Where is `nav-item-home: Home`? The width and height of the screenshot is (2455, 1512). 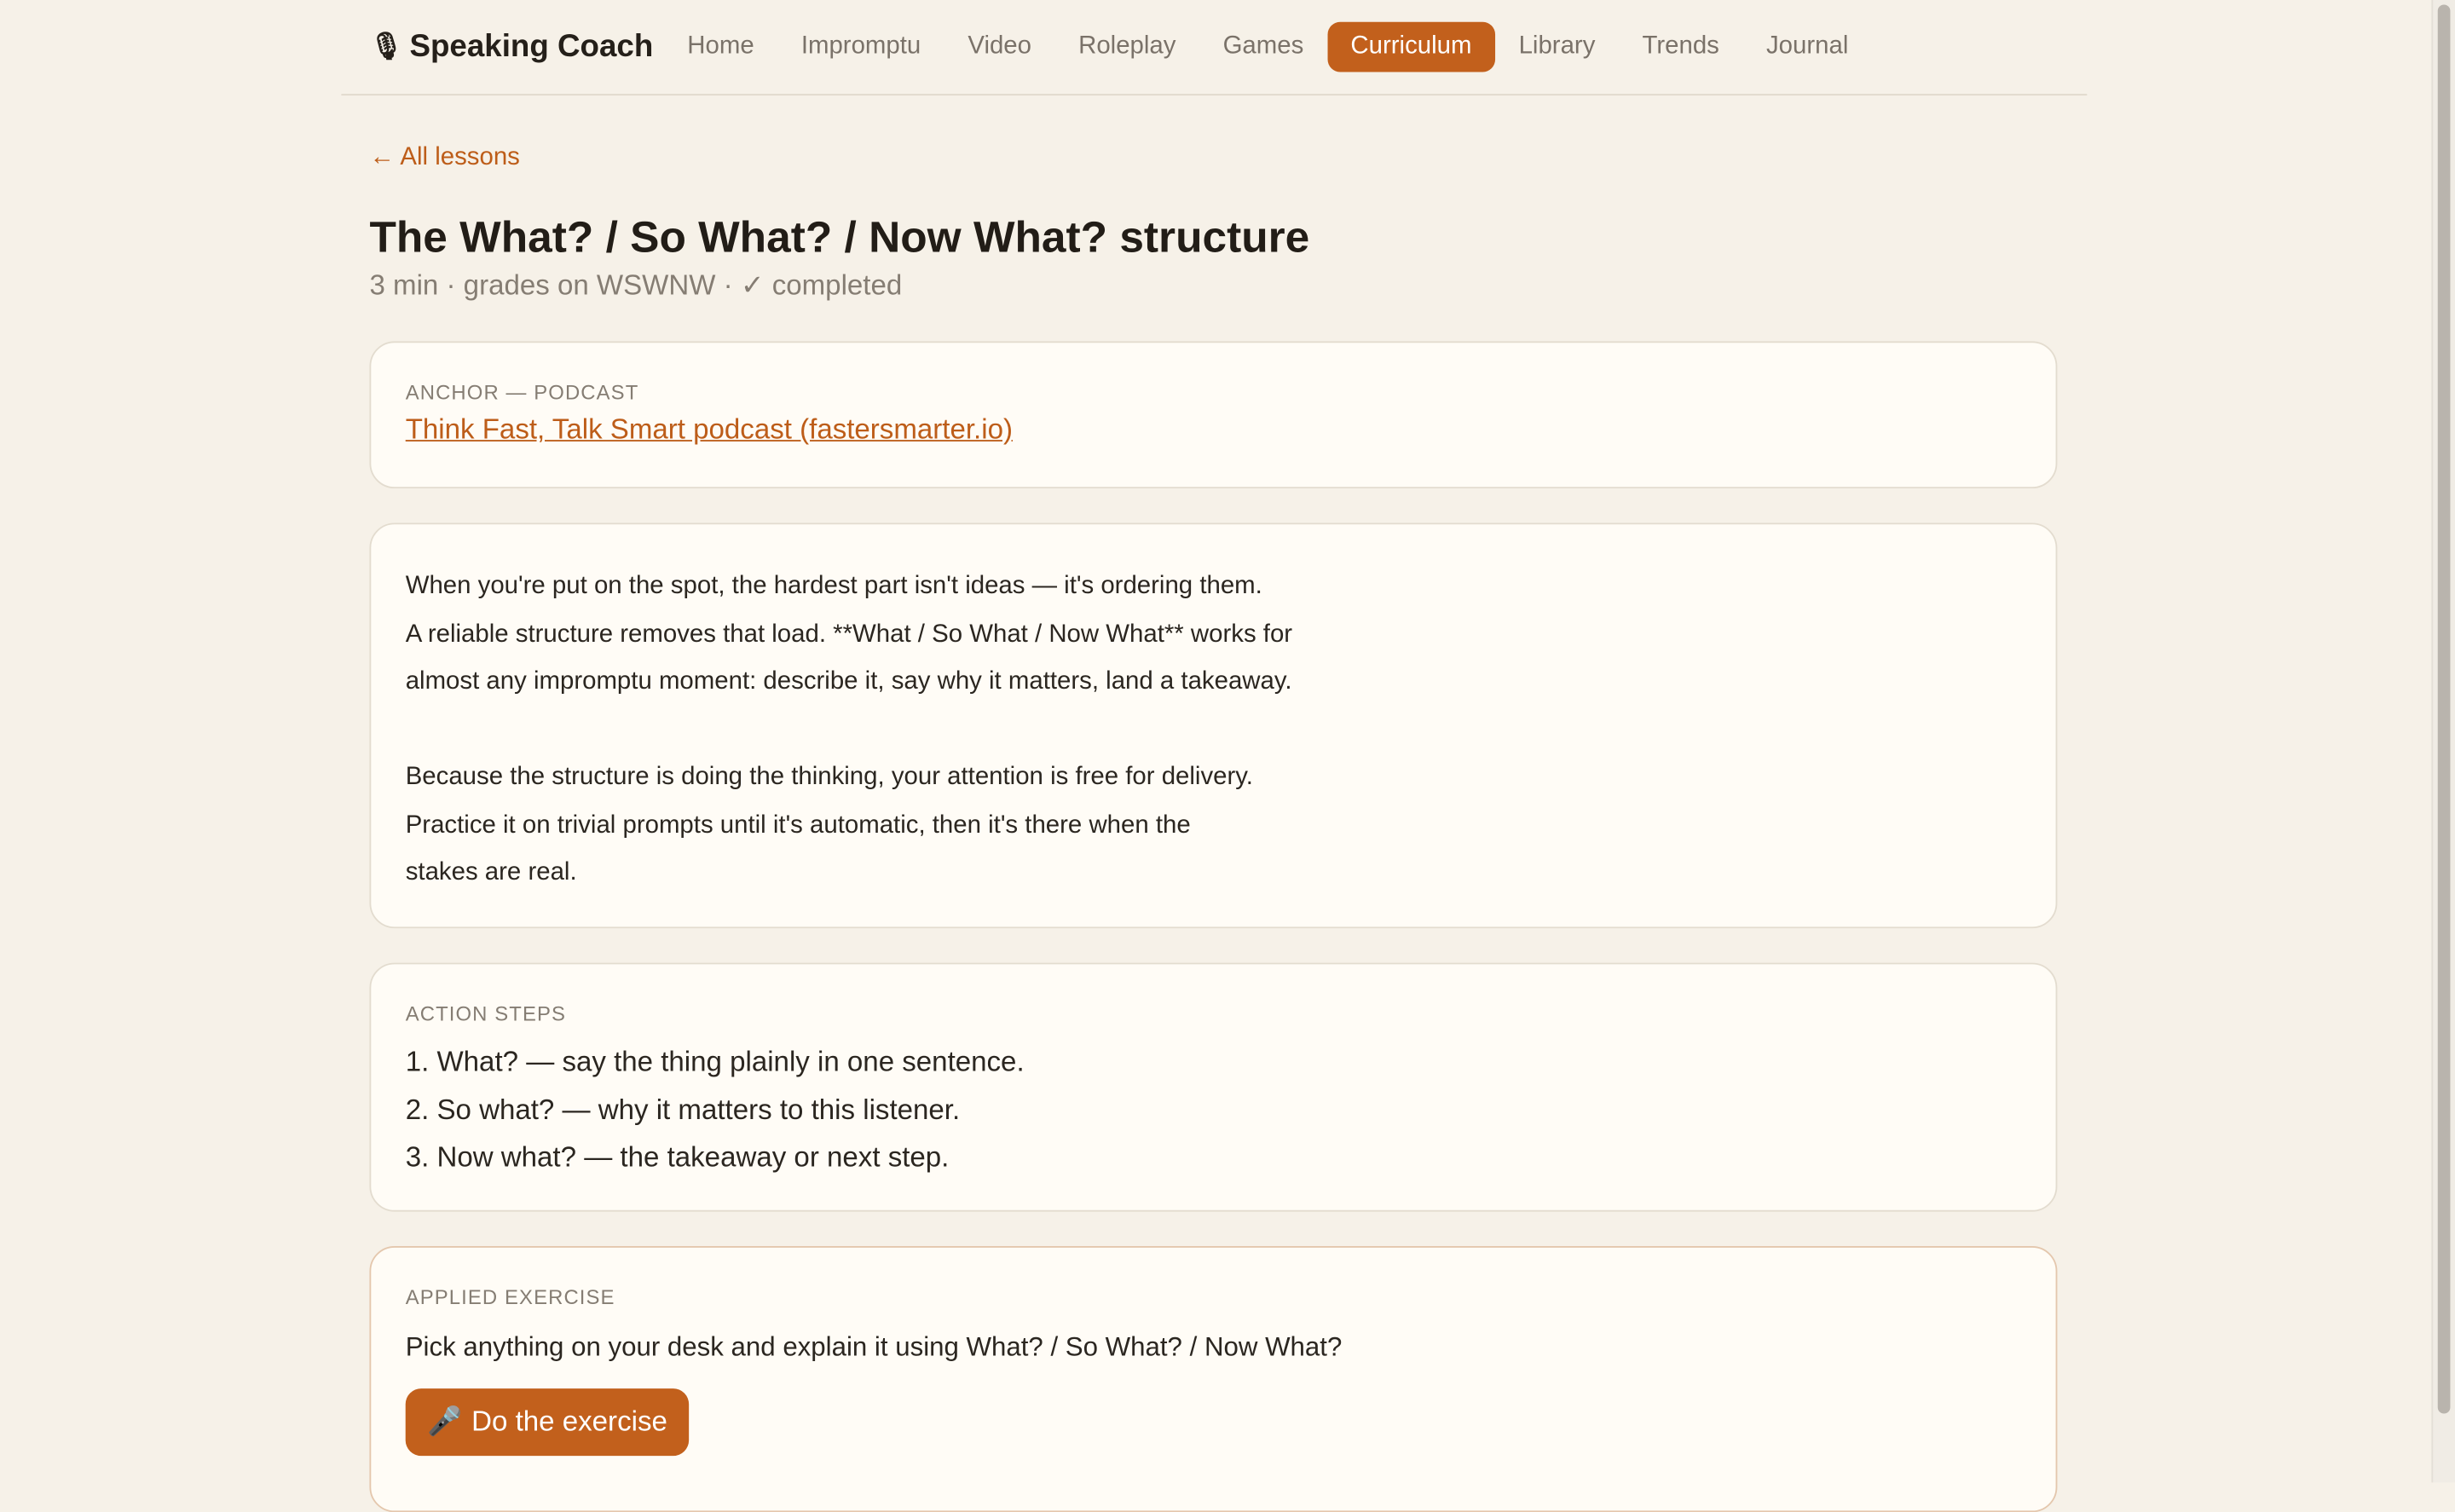
nav-item-home: Home is located at coordinates (721, 47).